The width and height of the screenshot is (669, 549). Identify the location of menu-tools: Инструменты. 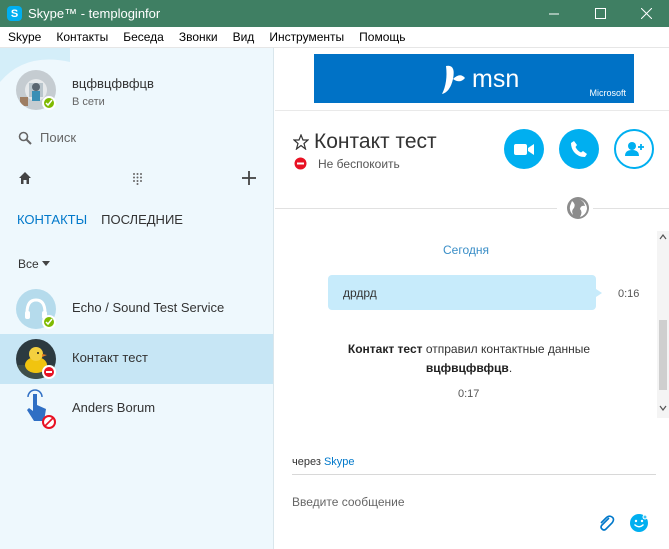
(306, 37).